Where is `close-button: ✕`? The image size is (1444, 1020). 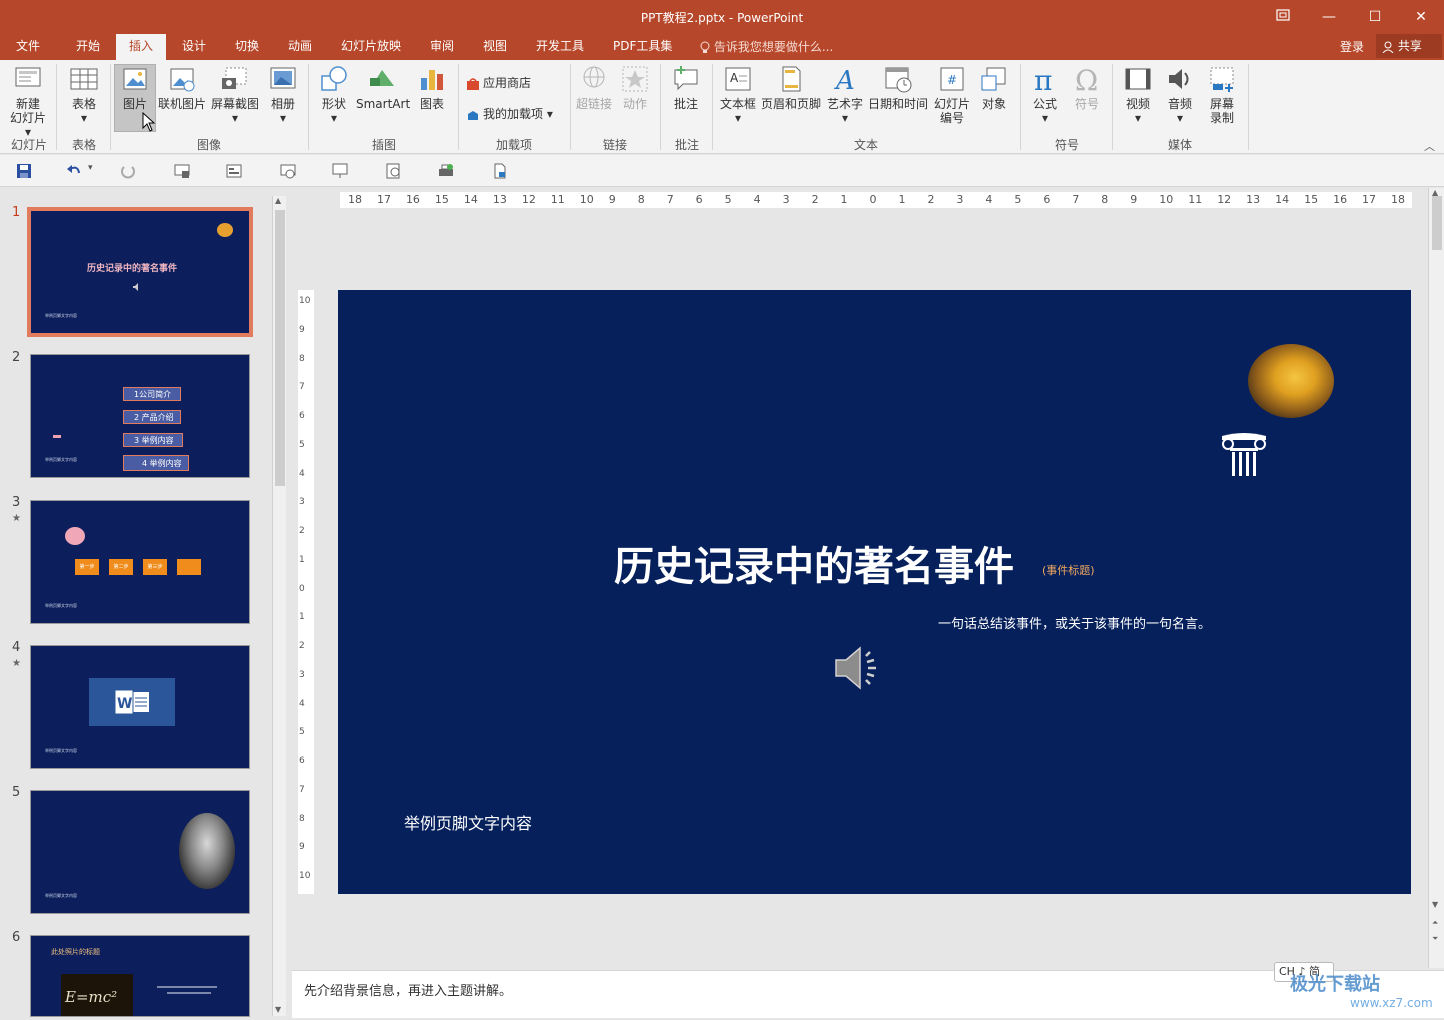 close-button: ✕ is located at coordinates (1421, 17).